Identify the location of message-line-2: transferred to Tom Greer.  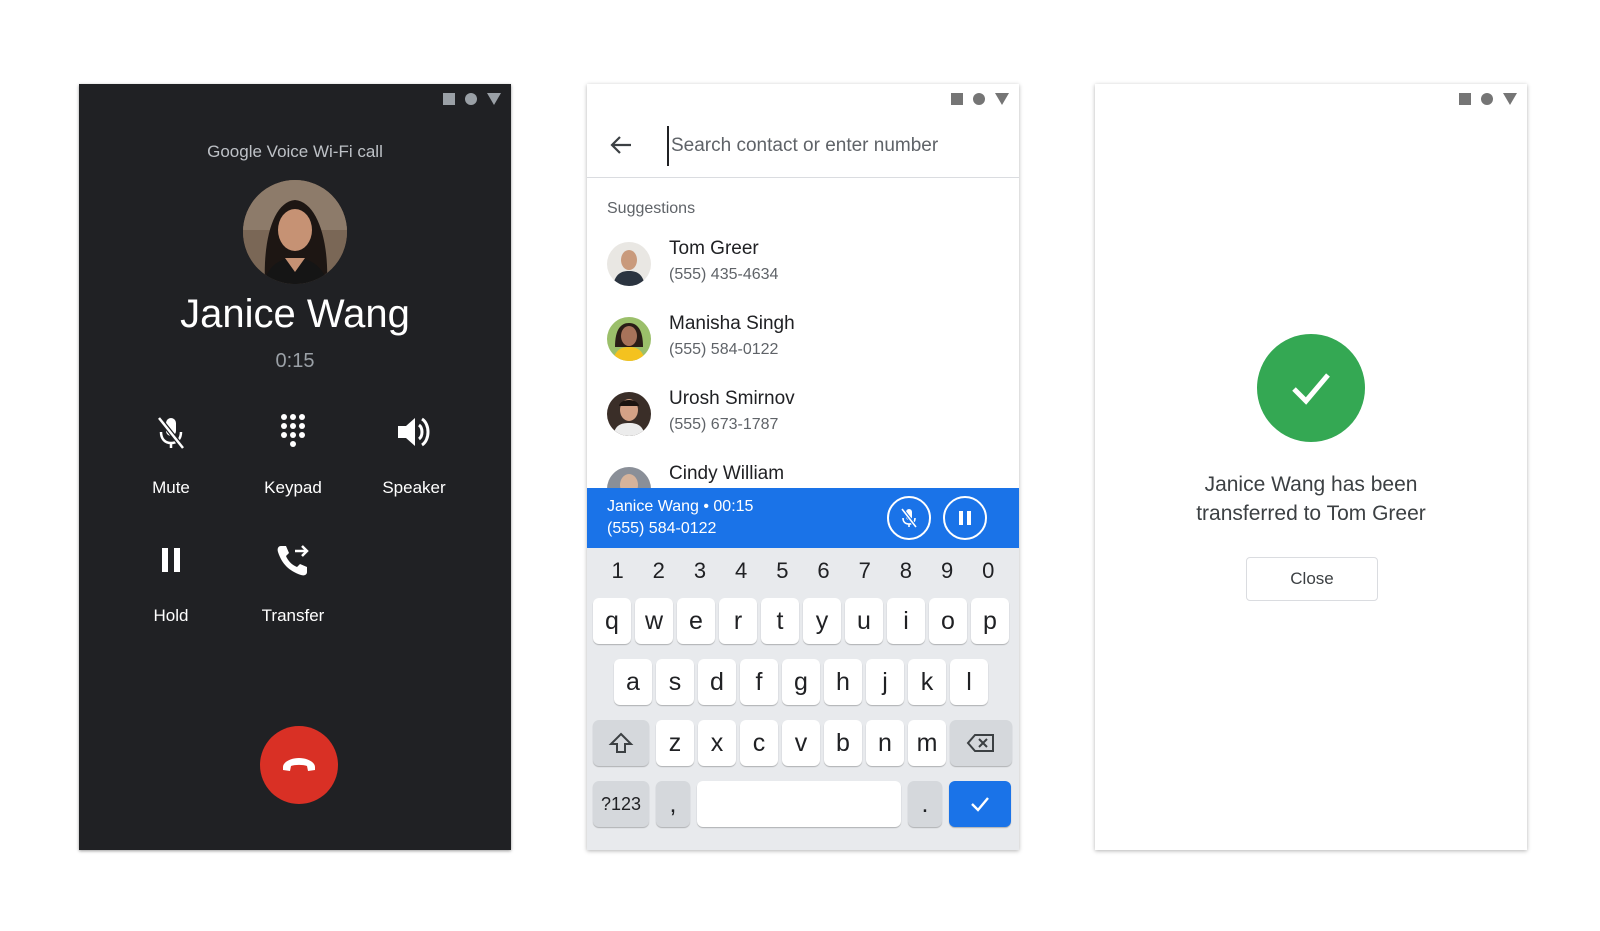
(1311, 513).